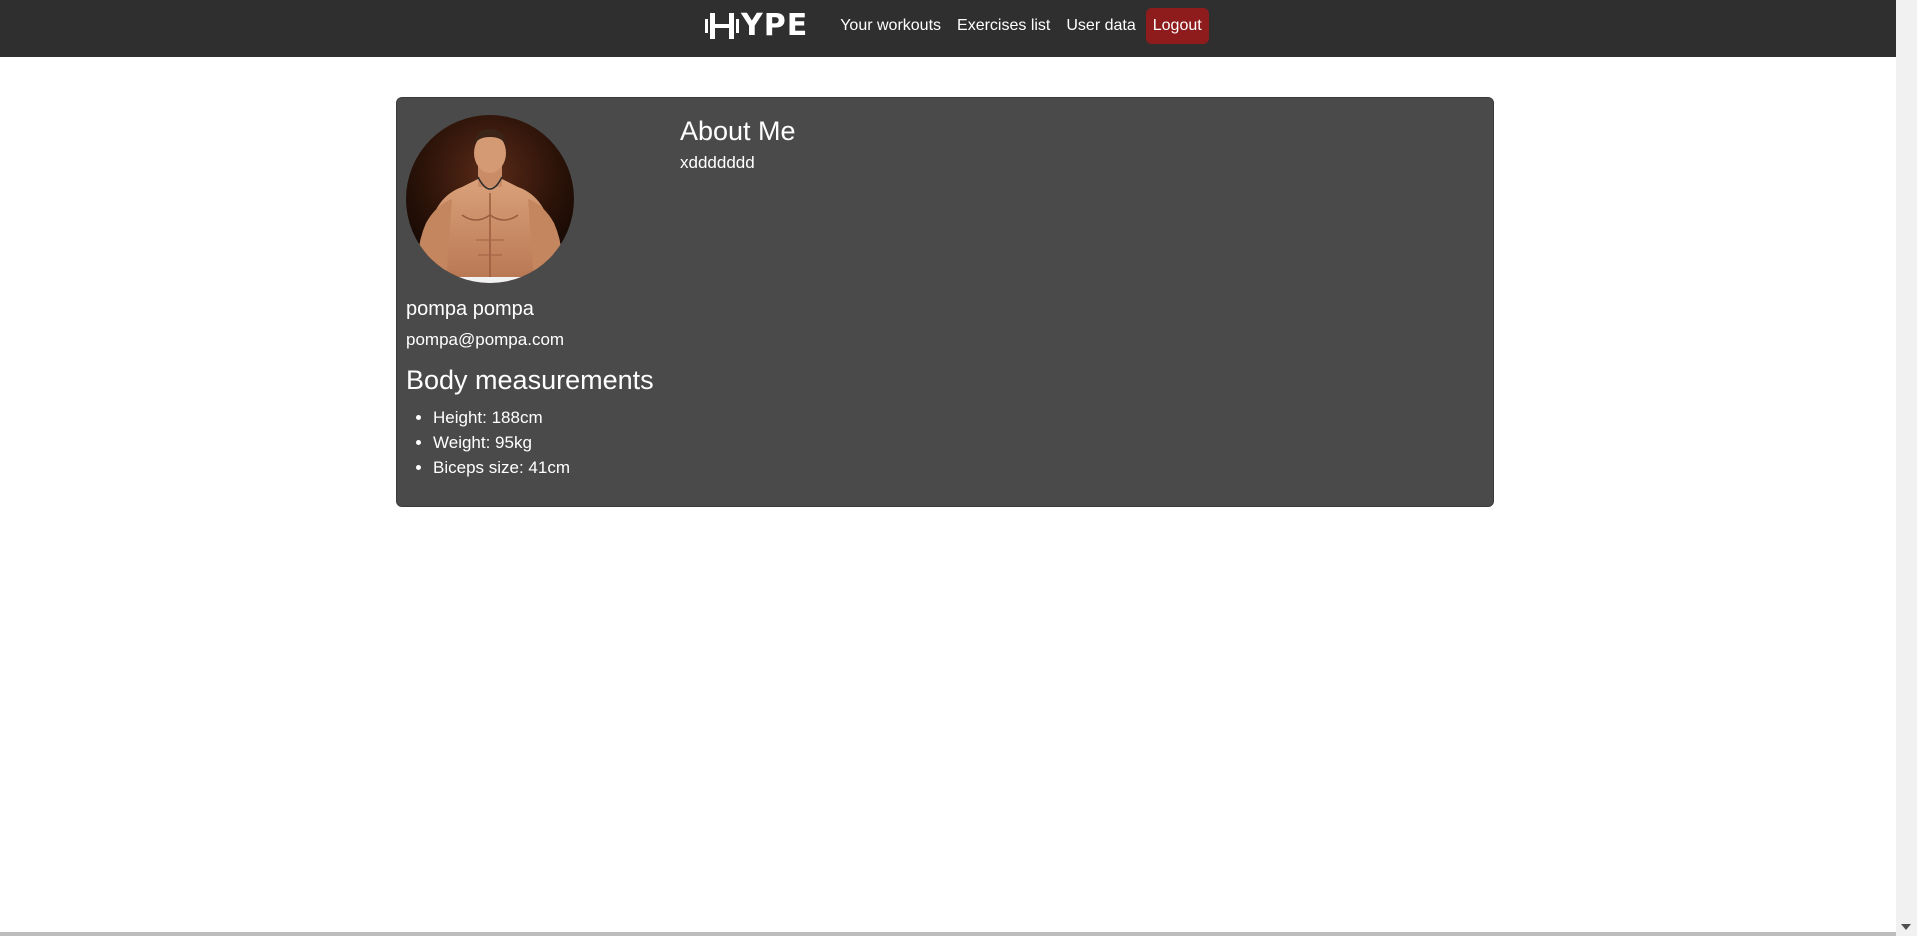 This screenshot has width=1917, height=936. I want to click on nav-link-your-workouts: Your workouts, so click(890, 26).